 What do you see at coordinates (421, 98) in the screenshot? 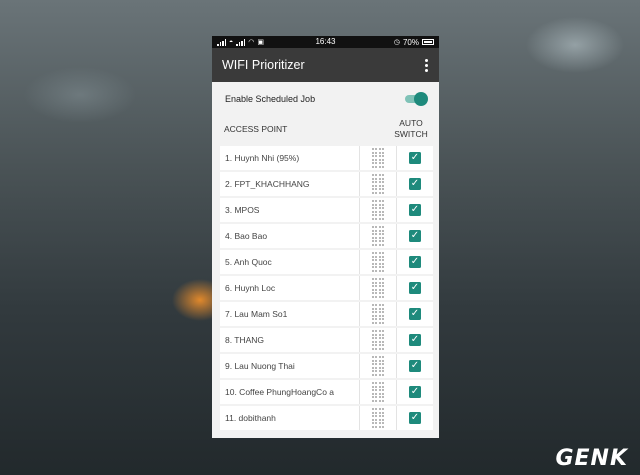
I see `toggle-thumb` at bounding box center [421, 98].